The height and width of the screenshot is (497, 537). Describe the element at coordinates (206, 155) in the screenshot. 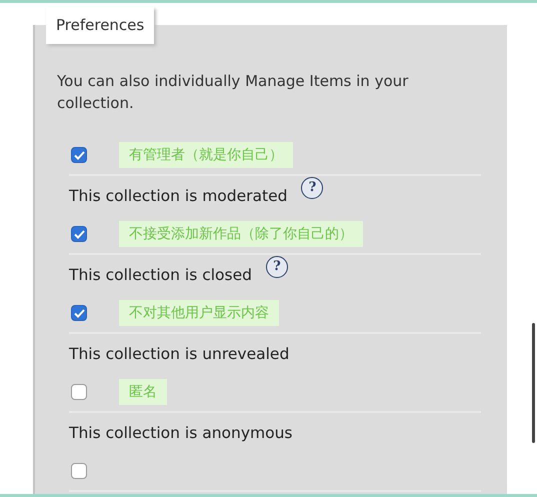

I see `annotation-note: 有管理者（就是你自己）` at that location.